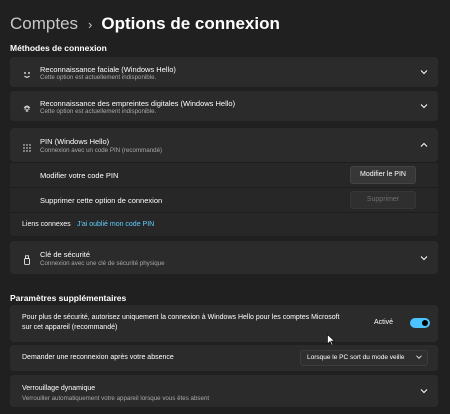  What do you see at coordinates (115, 224) in the screenshot?
I see `forgot-pin-link: J'ai oublié mon code PIN` at bounding box center [115, 224].